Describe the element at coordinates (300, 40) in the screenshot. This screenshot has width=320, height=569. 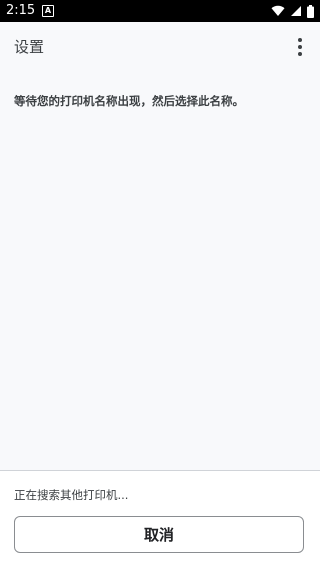
I see `more-vert-icon` at that location.